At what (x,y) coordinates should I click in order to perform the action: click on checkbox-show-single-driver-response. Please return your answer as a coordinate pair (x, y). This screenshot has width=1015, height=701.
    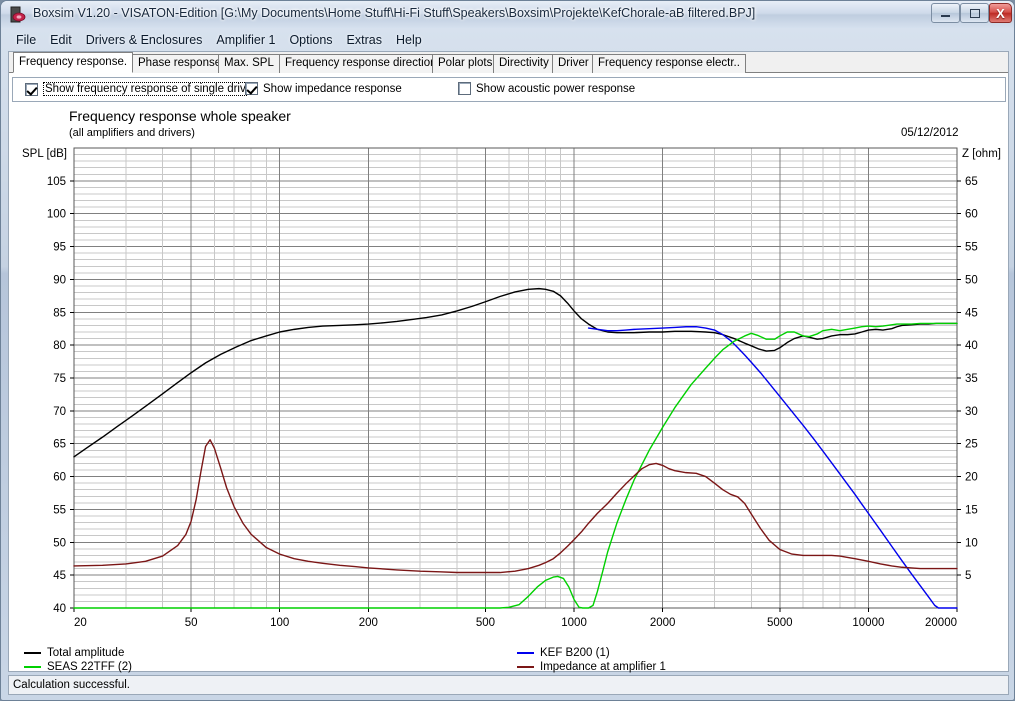
    Looking at the image, I should click on (31, 89).